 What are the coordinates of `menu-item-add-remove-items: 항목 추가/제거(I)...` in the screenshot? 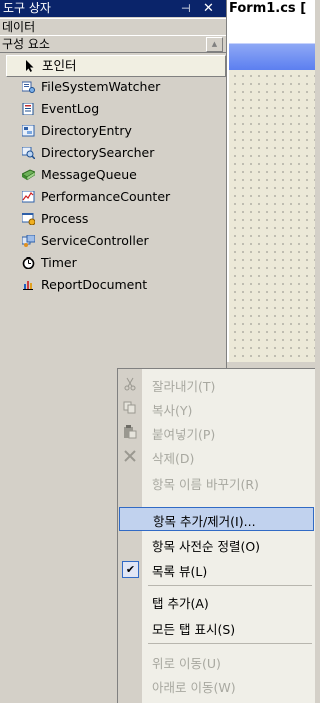 It's located at (216, 519).